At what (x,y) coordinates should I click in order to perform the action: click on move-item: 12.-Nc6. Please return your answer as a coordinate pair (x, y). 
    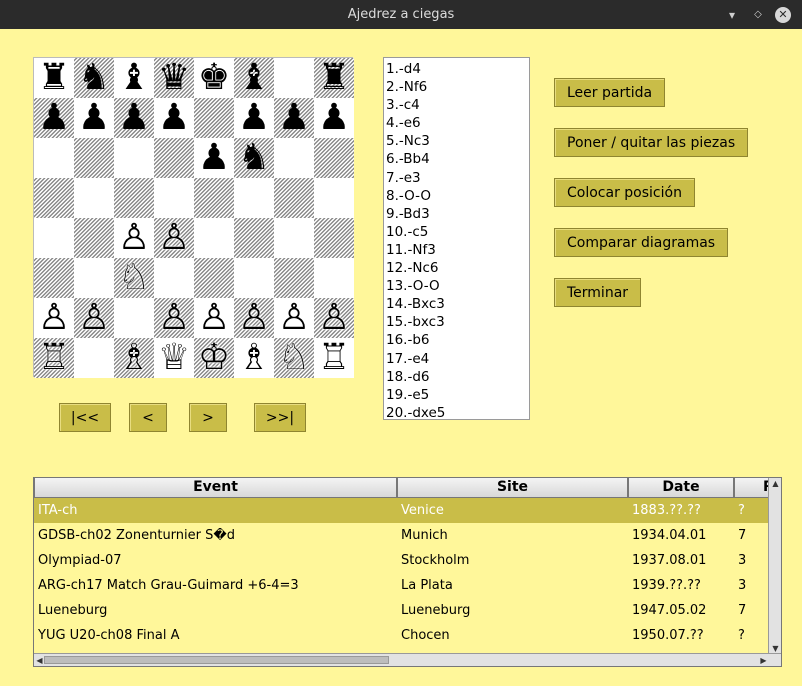
    Looking at the image, I should click on (457, 268).